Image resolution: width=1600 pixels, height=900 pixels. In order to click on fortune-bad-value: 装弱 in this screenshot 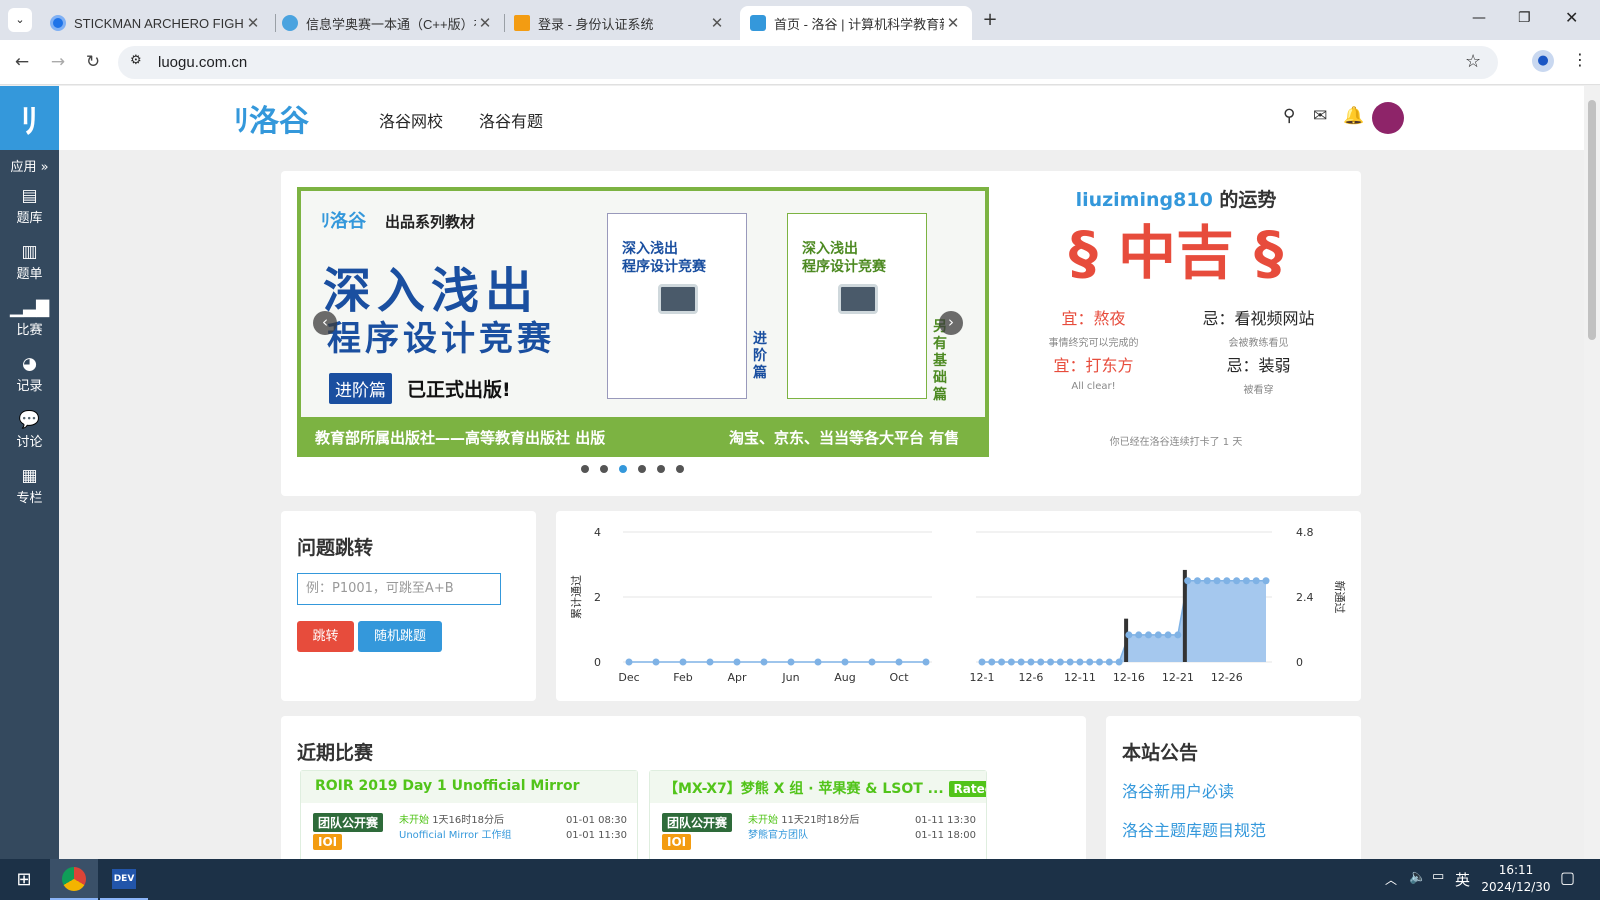, I will do `click(1274, 365)`.